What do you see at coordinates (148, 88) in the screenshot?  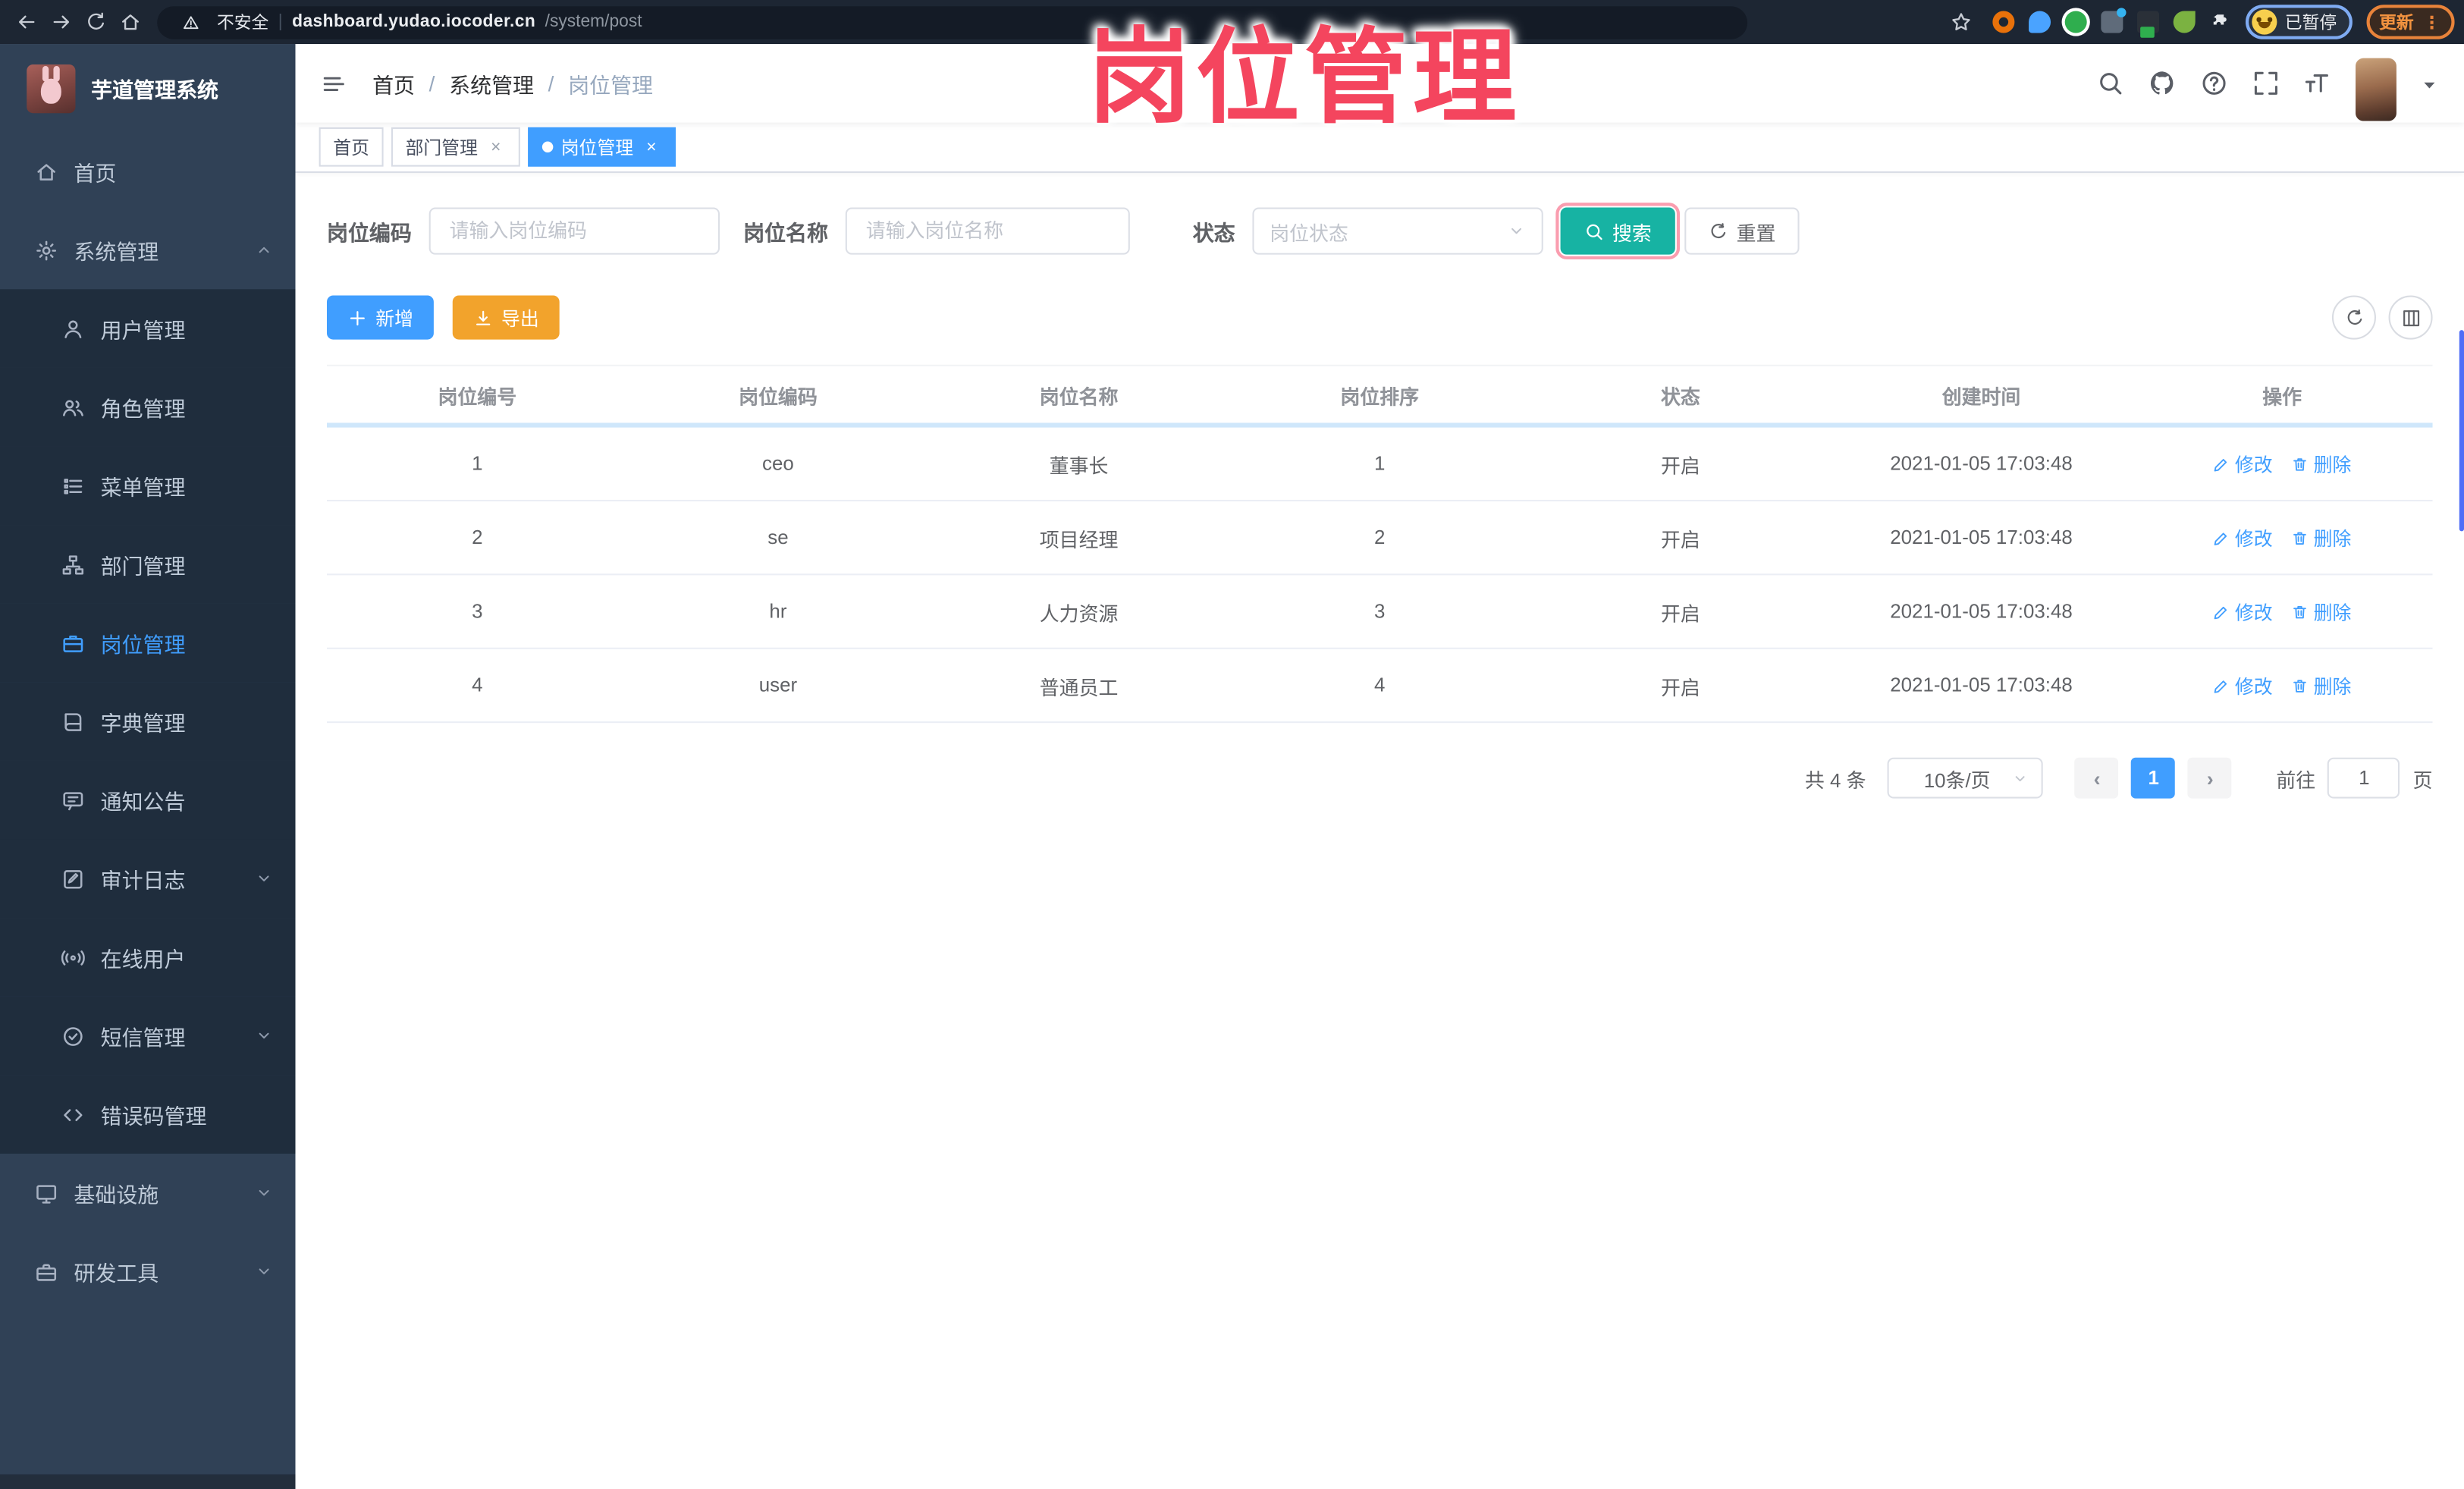 I see `app-logo-row: 芋道管理系统` at bounding box center [148, 88].